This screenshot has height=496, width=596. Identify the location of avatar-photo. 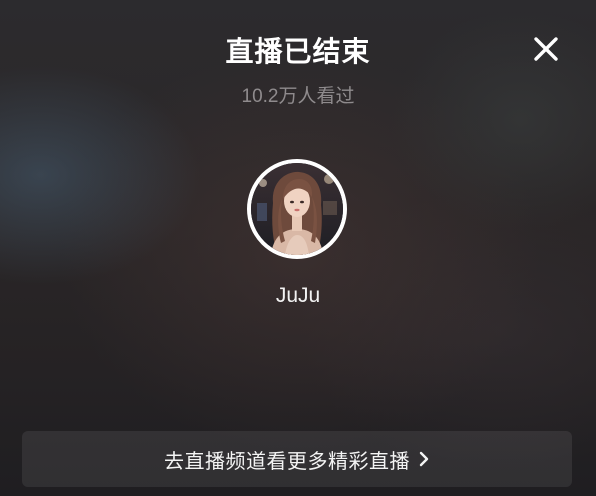
(297, 209).